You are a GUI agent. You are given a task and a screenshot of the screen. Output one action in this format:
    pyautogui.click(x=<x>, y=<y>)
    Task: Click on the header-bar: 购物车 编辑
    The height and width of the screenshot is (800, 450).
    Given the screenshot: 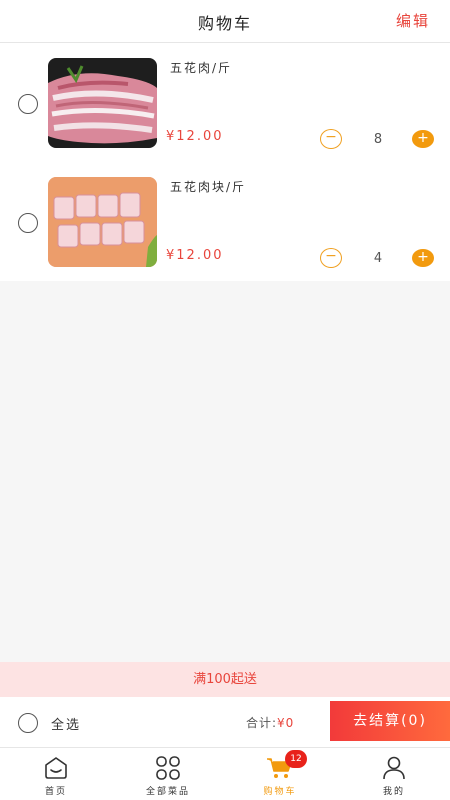 What is the action you would take?
    pyautogui.click(x=225, y=21)
    